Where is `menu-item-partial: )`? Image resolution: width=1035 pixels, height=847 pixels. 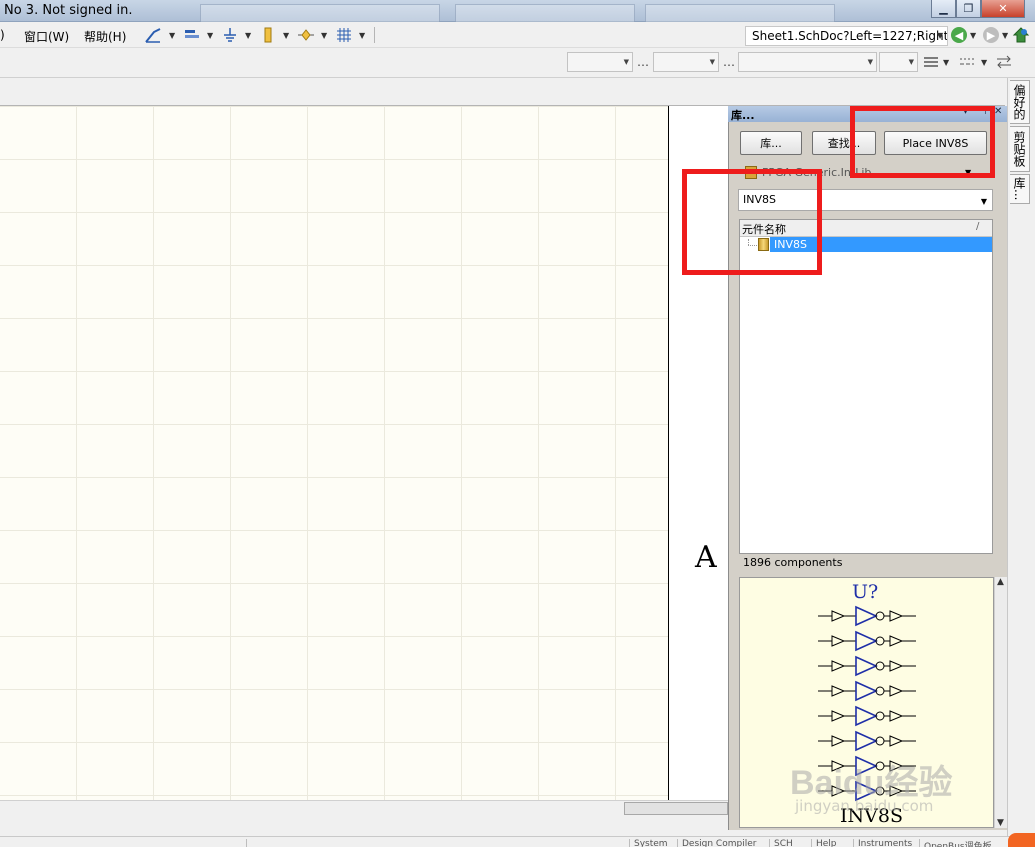 menu-item-partial: ) is located at coordinates (2, 35).